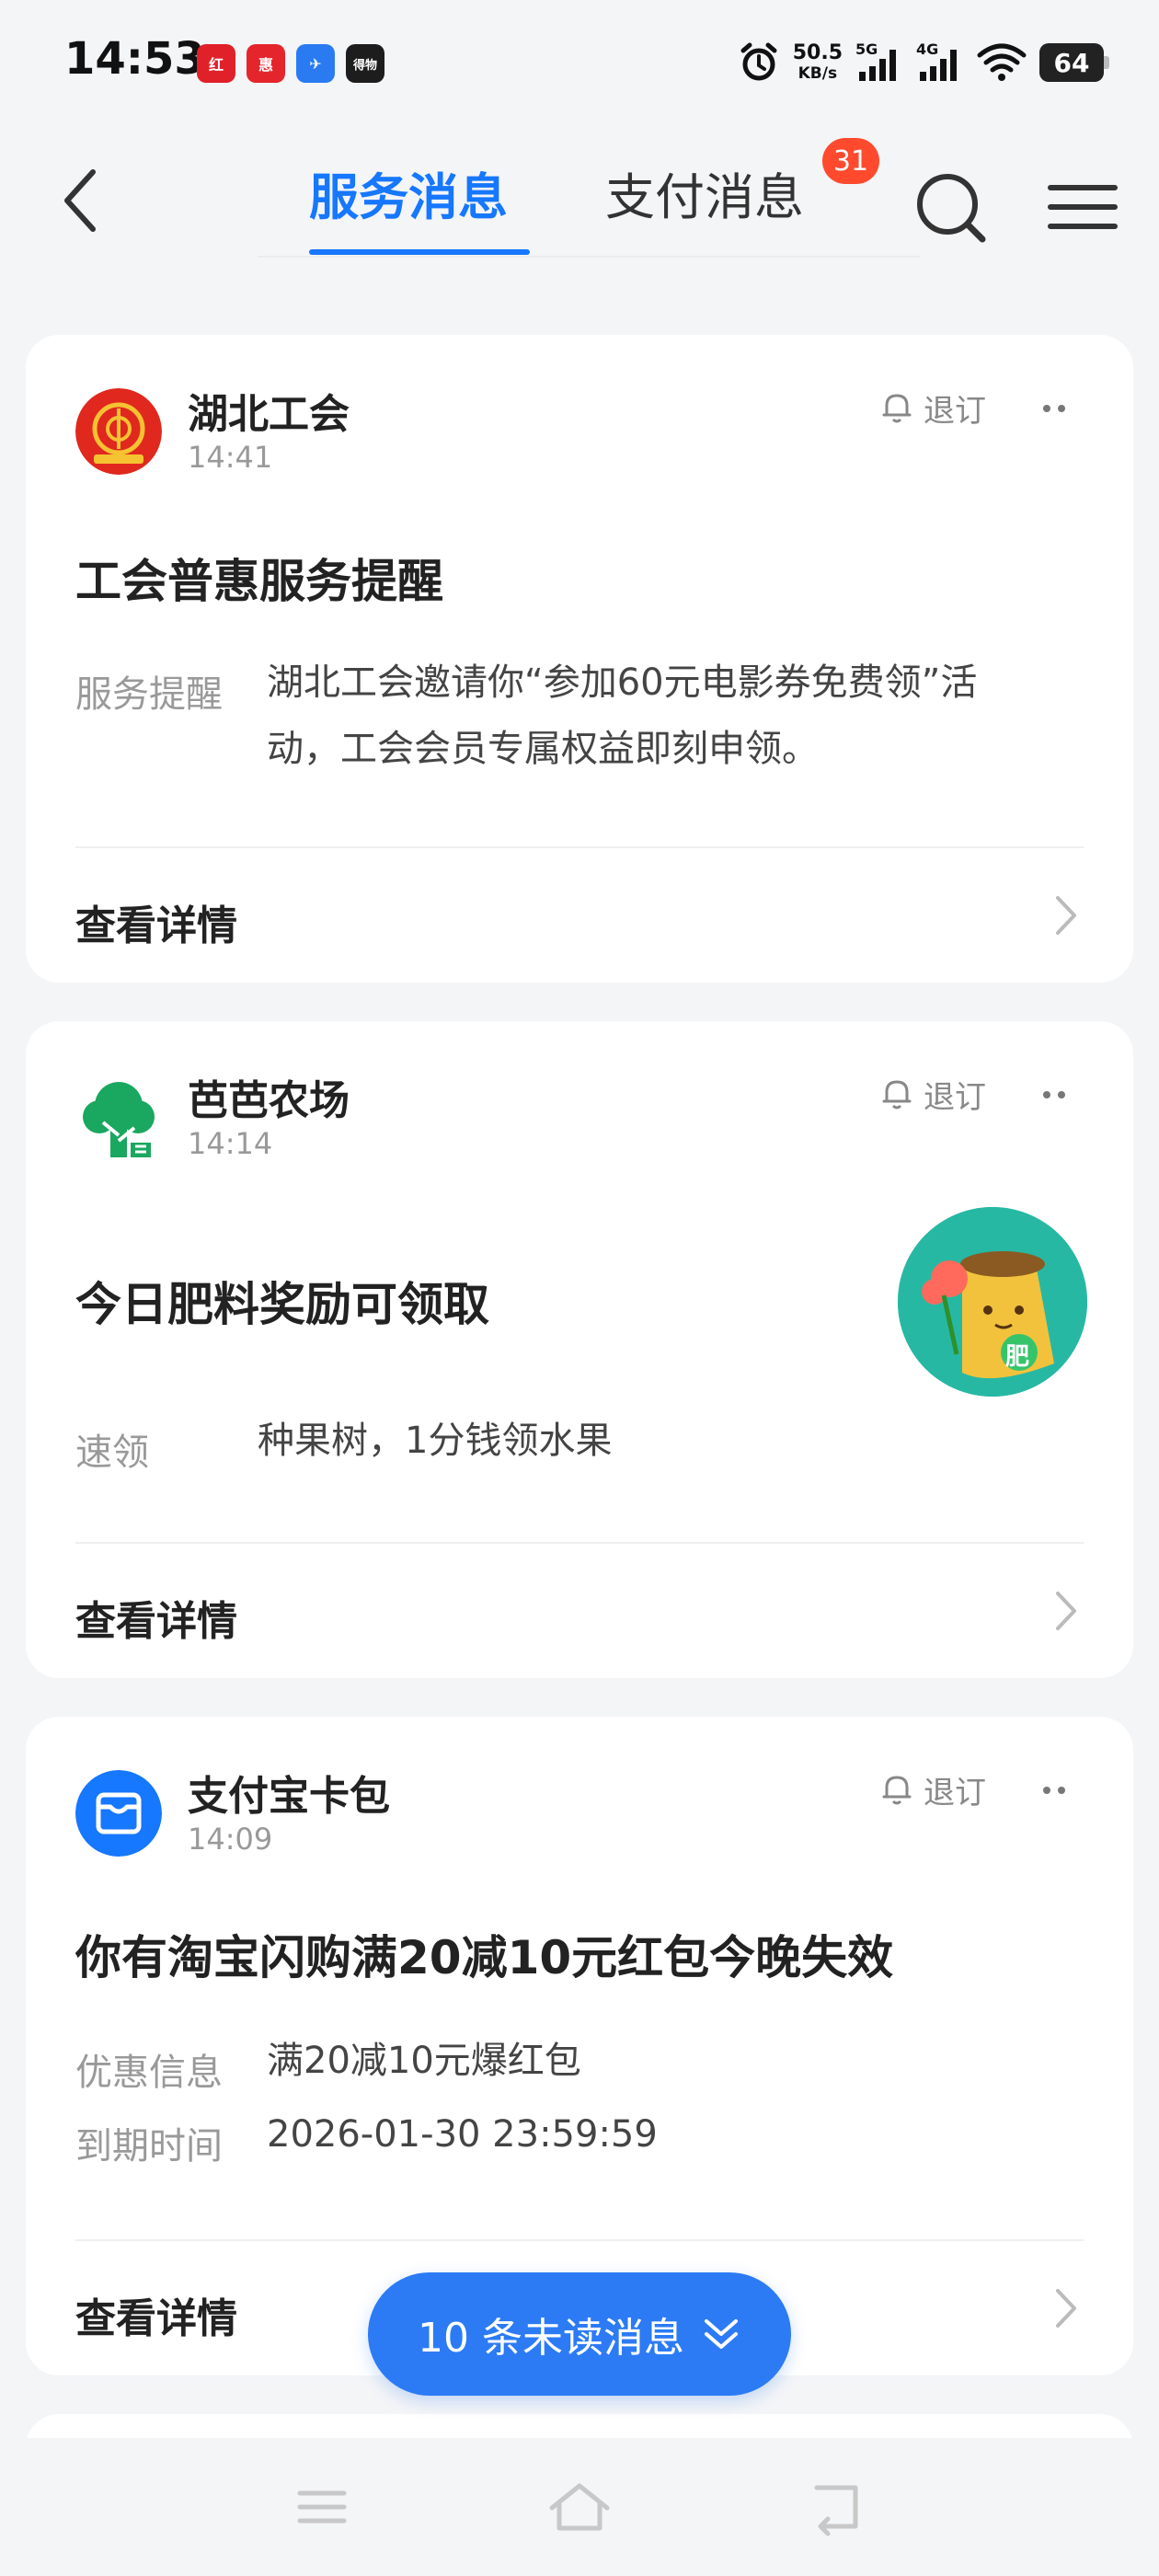 This screenshot has width=1159, height=2576. What do you see at coordinates (118, 1118) in the screenshot?
I see `antforest-farm-logo` at bounding box center [118, 1118].